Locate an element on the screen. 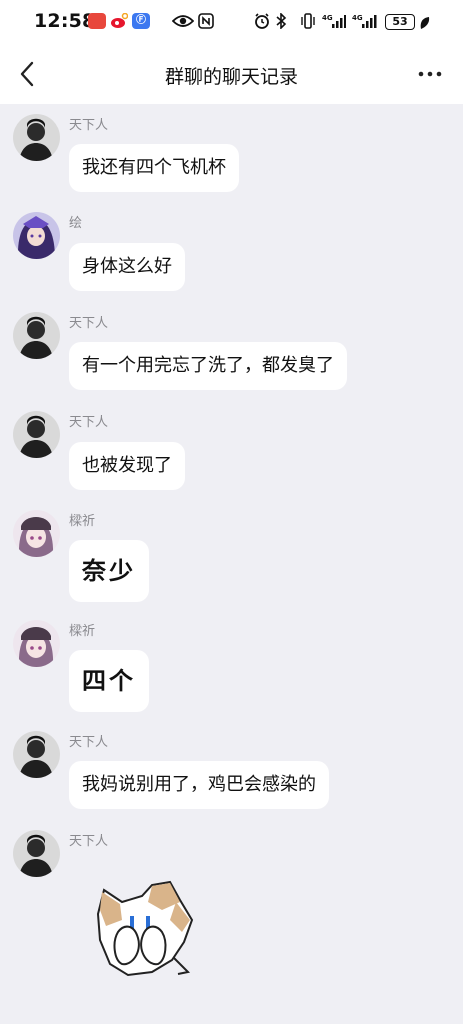 The height and width of the screenshot is (1024, 463). more-dots-icon is located at coordinates (430, 74).